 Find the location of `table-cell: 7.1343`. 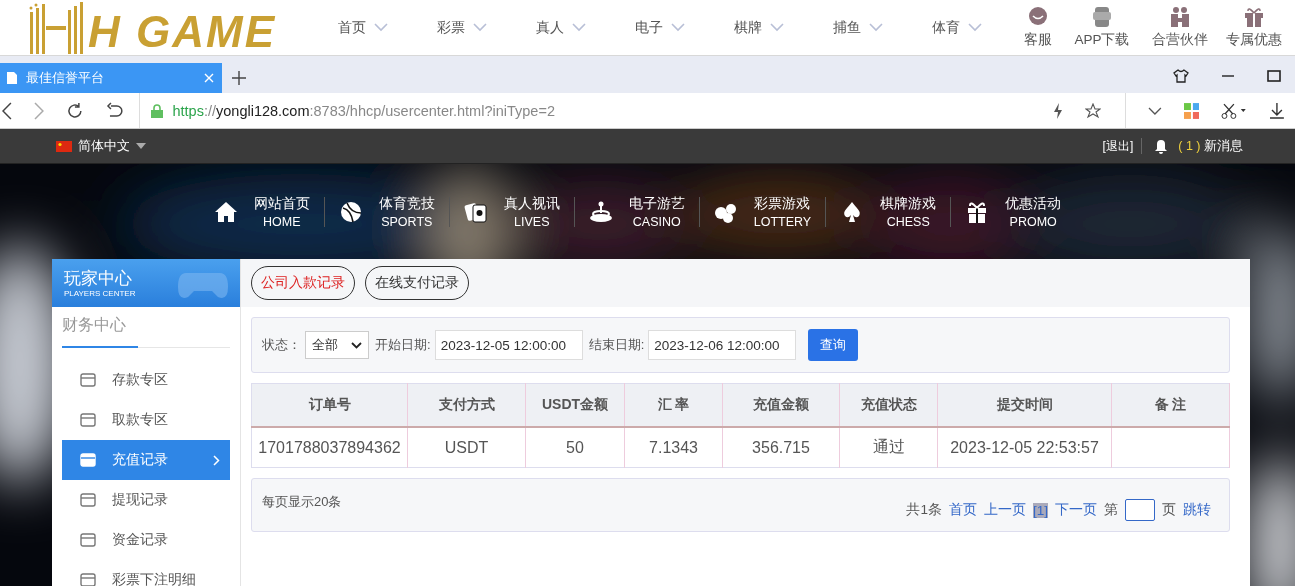

table-cell: 7.1343 is located at coordinates (673, 447).